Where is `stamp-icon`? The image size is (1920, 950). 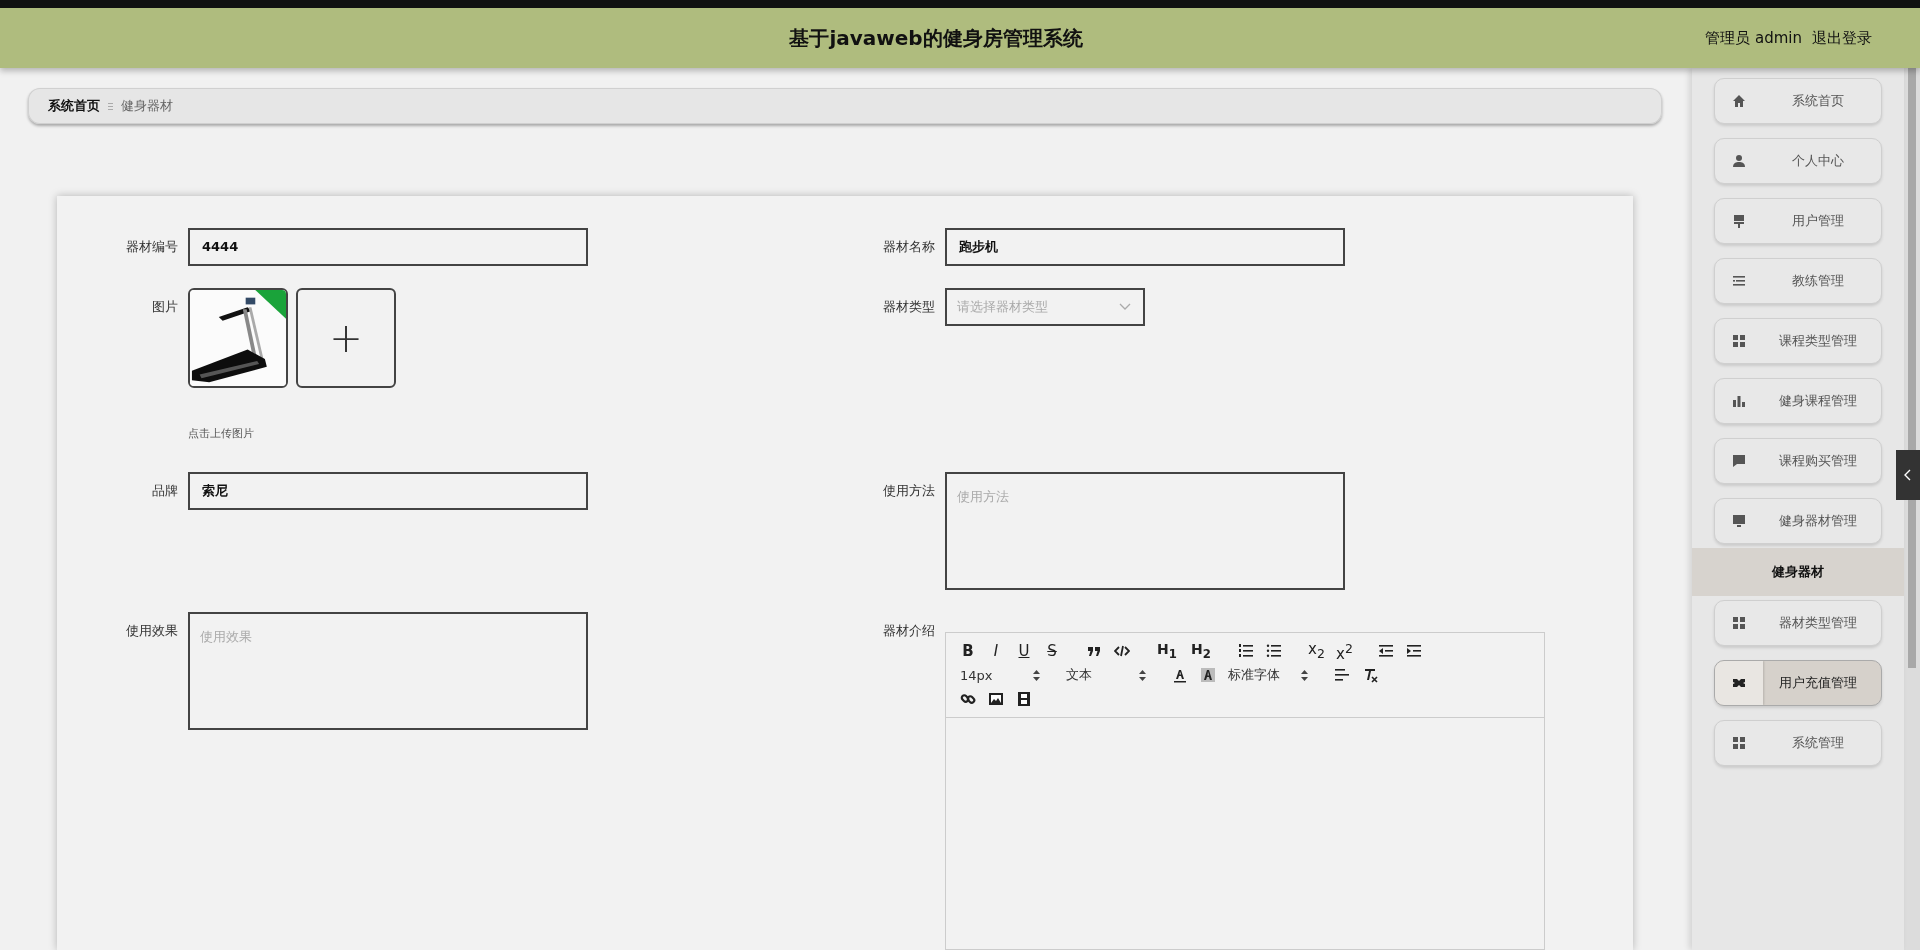 stamp-icon is located at coordinates (1739, 221).